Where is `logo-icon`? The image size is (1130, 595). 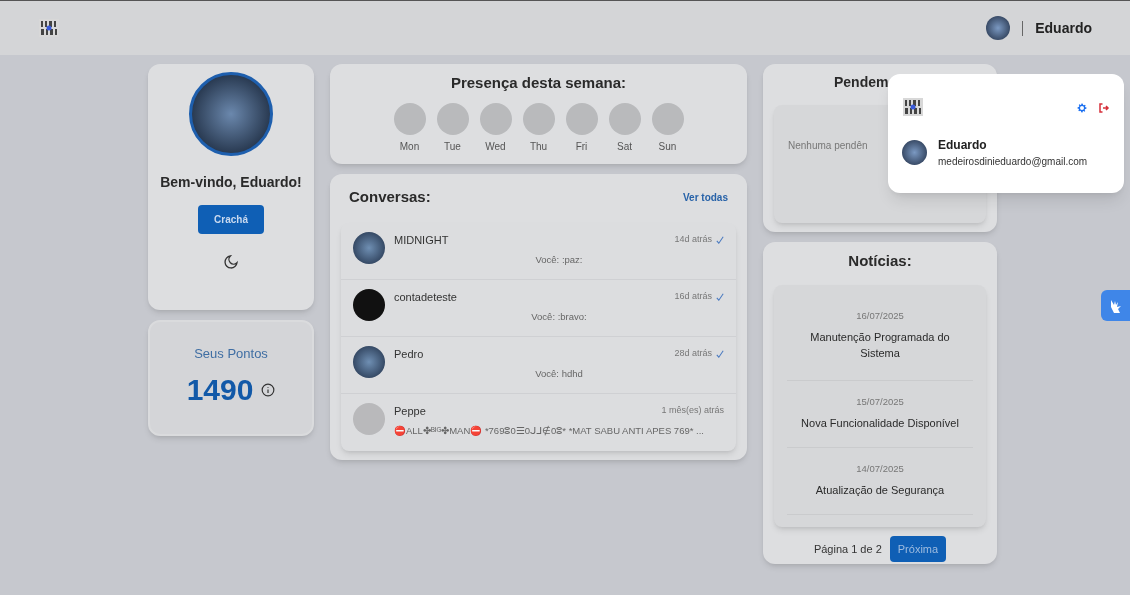 logo-icon is located at coordinates (913, 107).